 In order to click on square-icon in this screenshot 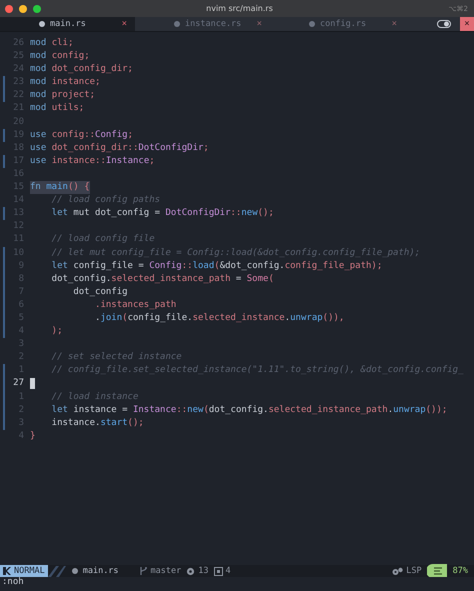, I will do `click(218, 571)`.